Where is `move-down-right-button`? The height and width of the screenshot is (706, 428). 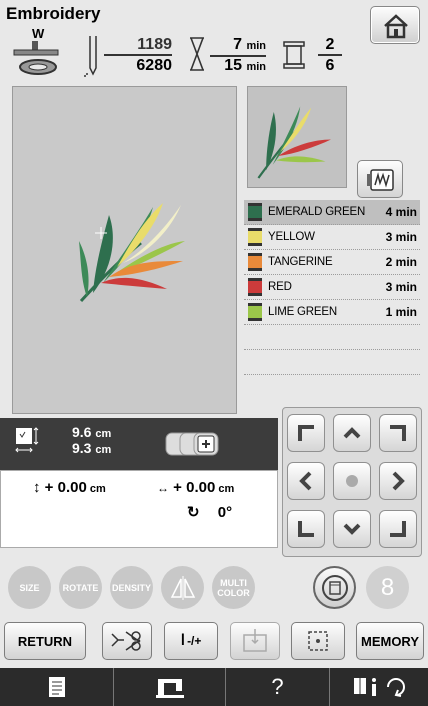
move-down-right-button is located at coordinates (398, 529).